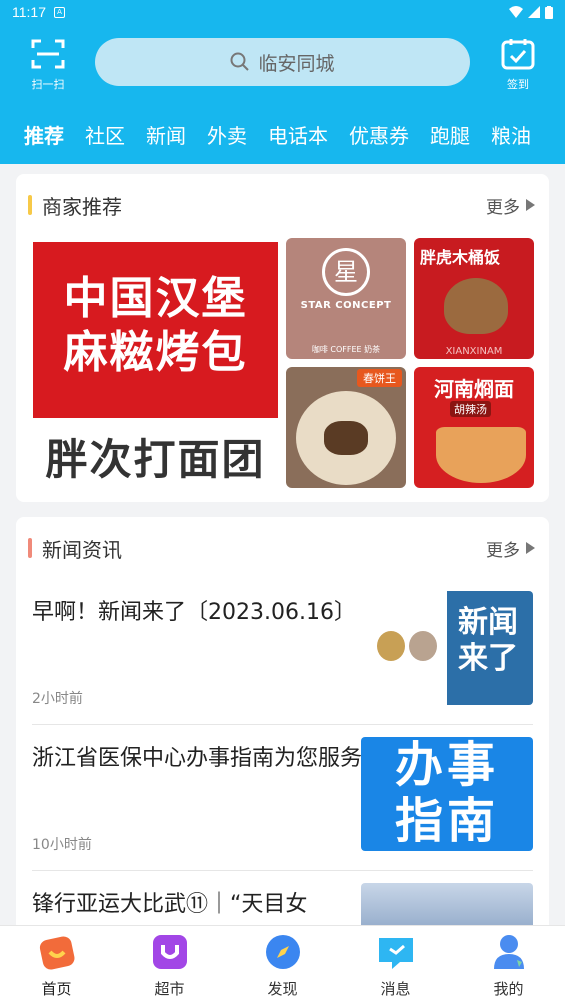 The width and height of the screenshot is (565, 1004). I want to click on tab-grain-oil: 粮油, so click(511, 134).